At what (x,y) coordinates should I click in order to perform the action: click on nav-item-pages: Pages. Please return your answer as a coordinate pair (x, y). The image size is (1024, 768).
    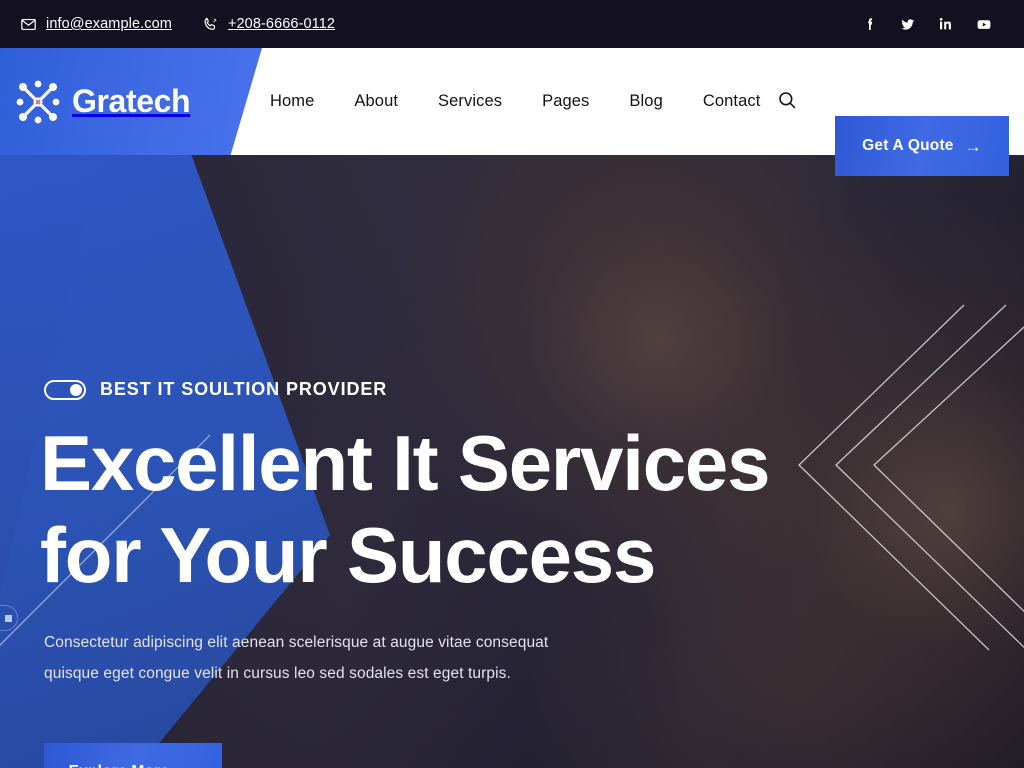
    Looking at the image, I should click on (565, 101).